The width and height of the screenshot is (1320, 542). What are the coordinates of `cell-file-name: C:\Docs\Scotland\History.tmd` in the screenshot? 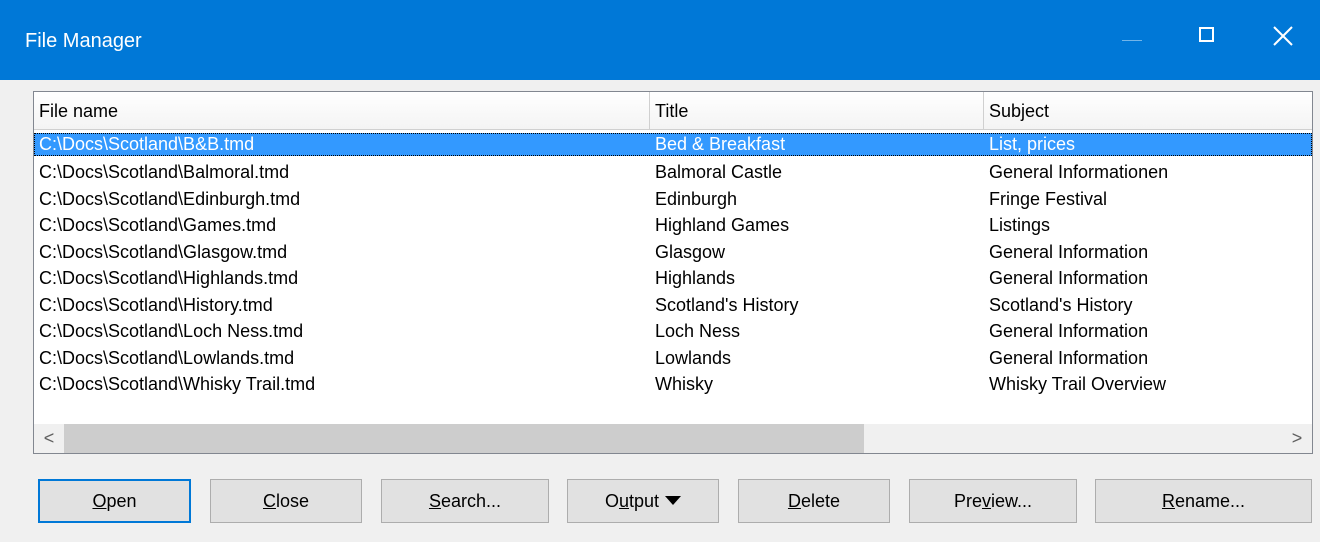 It's located at (156, 304).